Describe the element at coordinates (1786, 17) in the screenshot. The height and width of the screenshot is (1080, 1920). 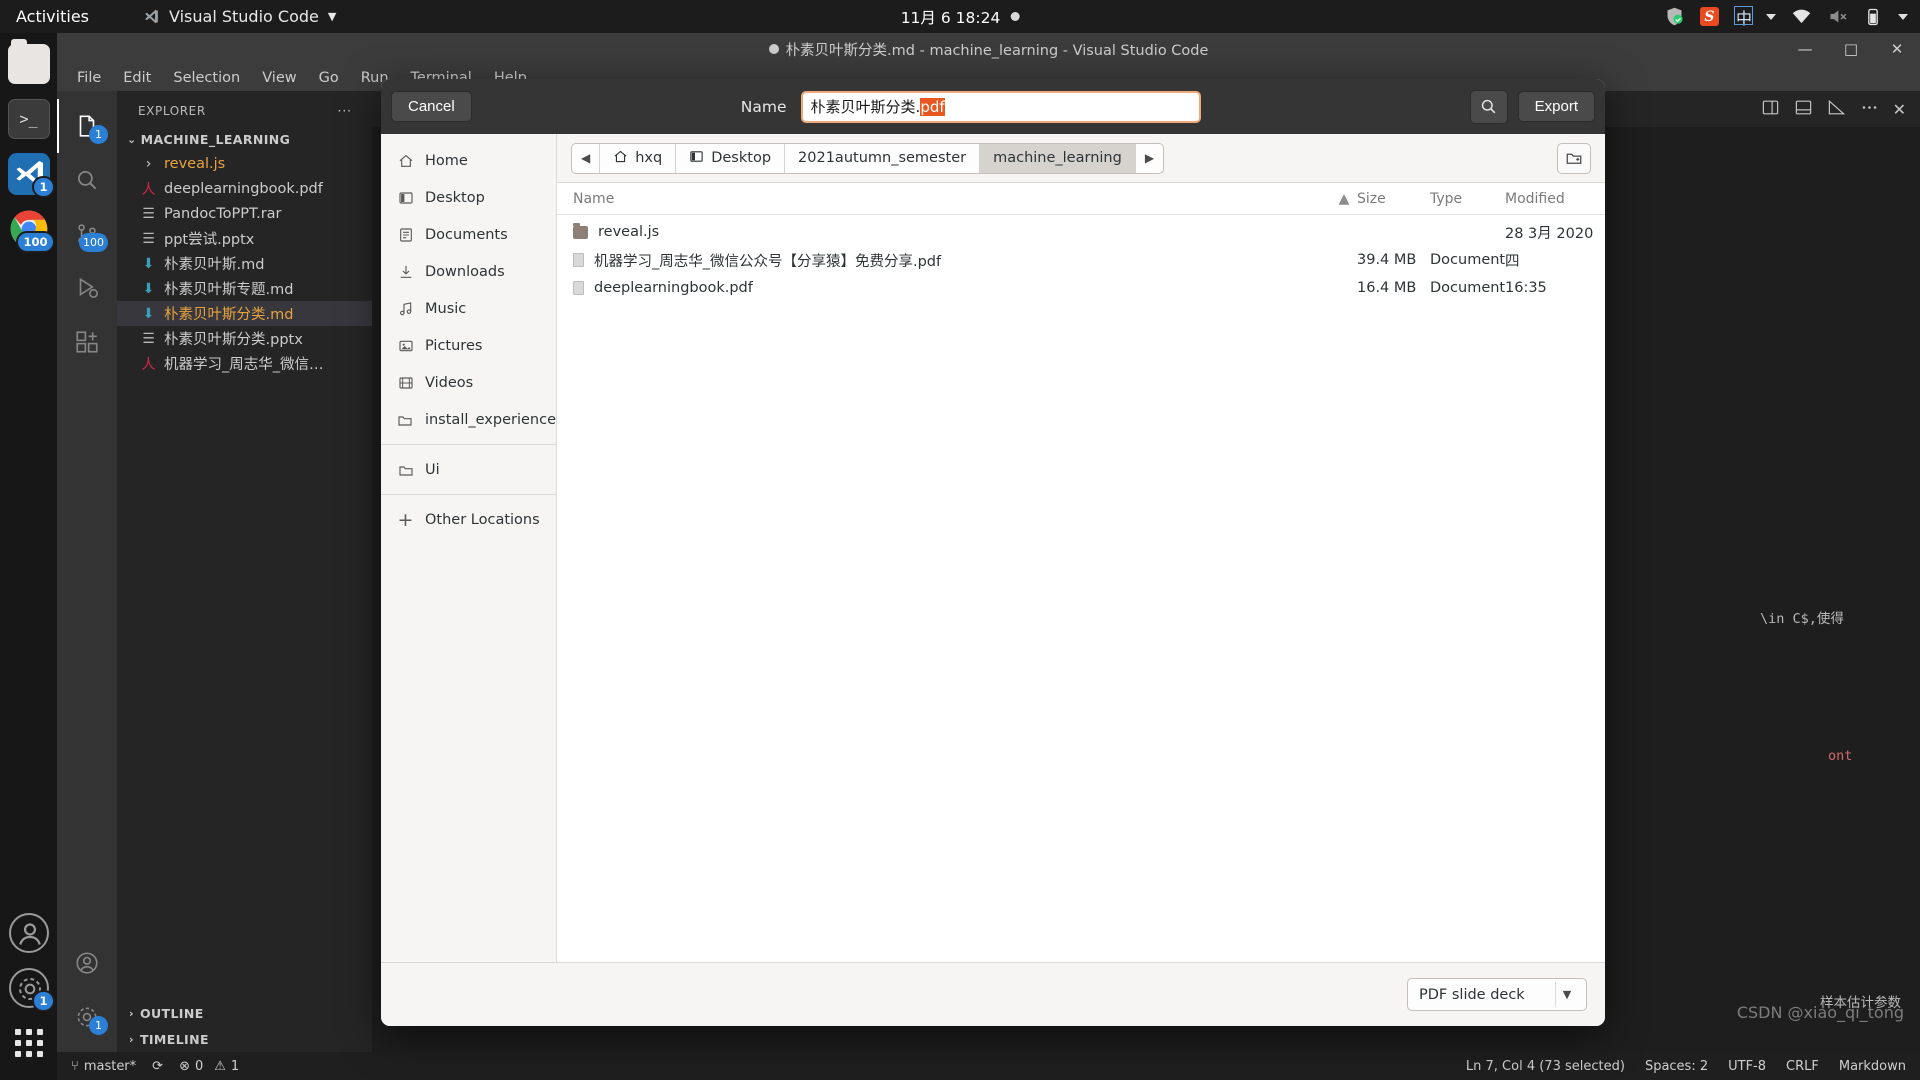
I see `system-tray: S 中` at that location.